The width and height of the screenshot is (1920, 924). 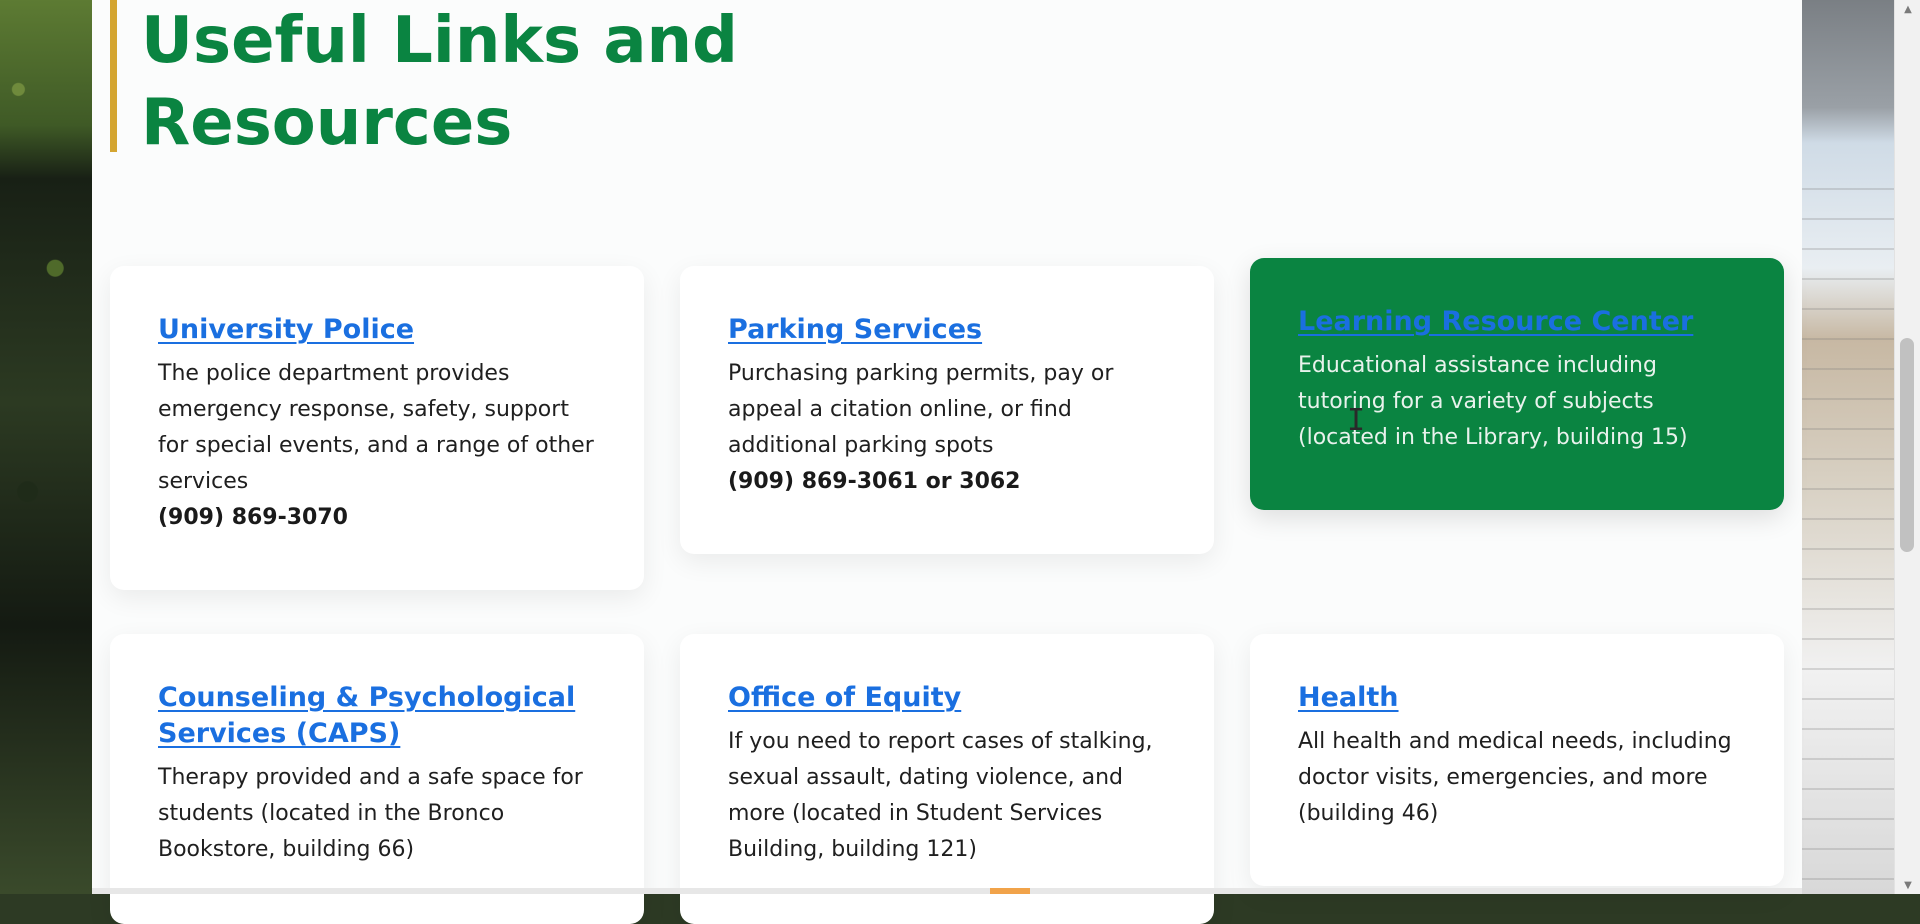 What do you see at coordinates (1848, 447) in the screenshot?
I see `background-photo-right` at bounding box center [1848, 447].